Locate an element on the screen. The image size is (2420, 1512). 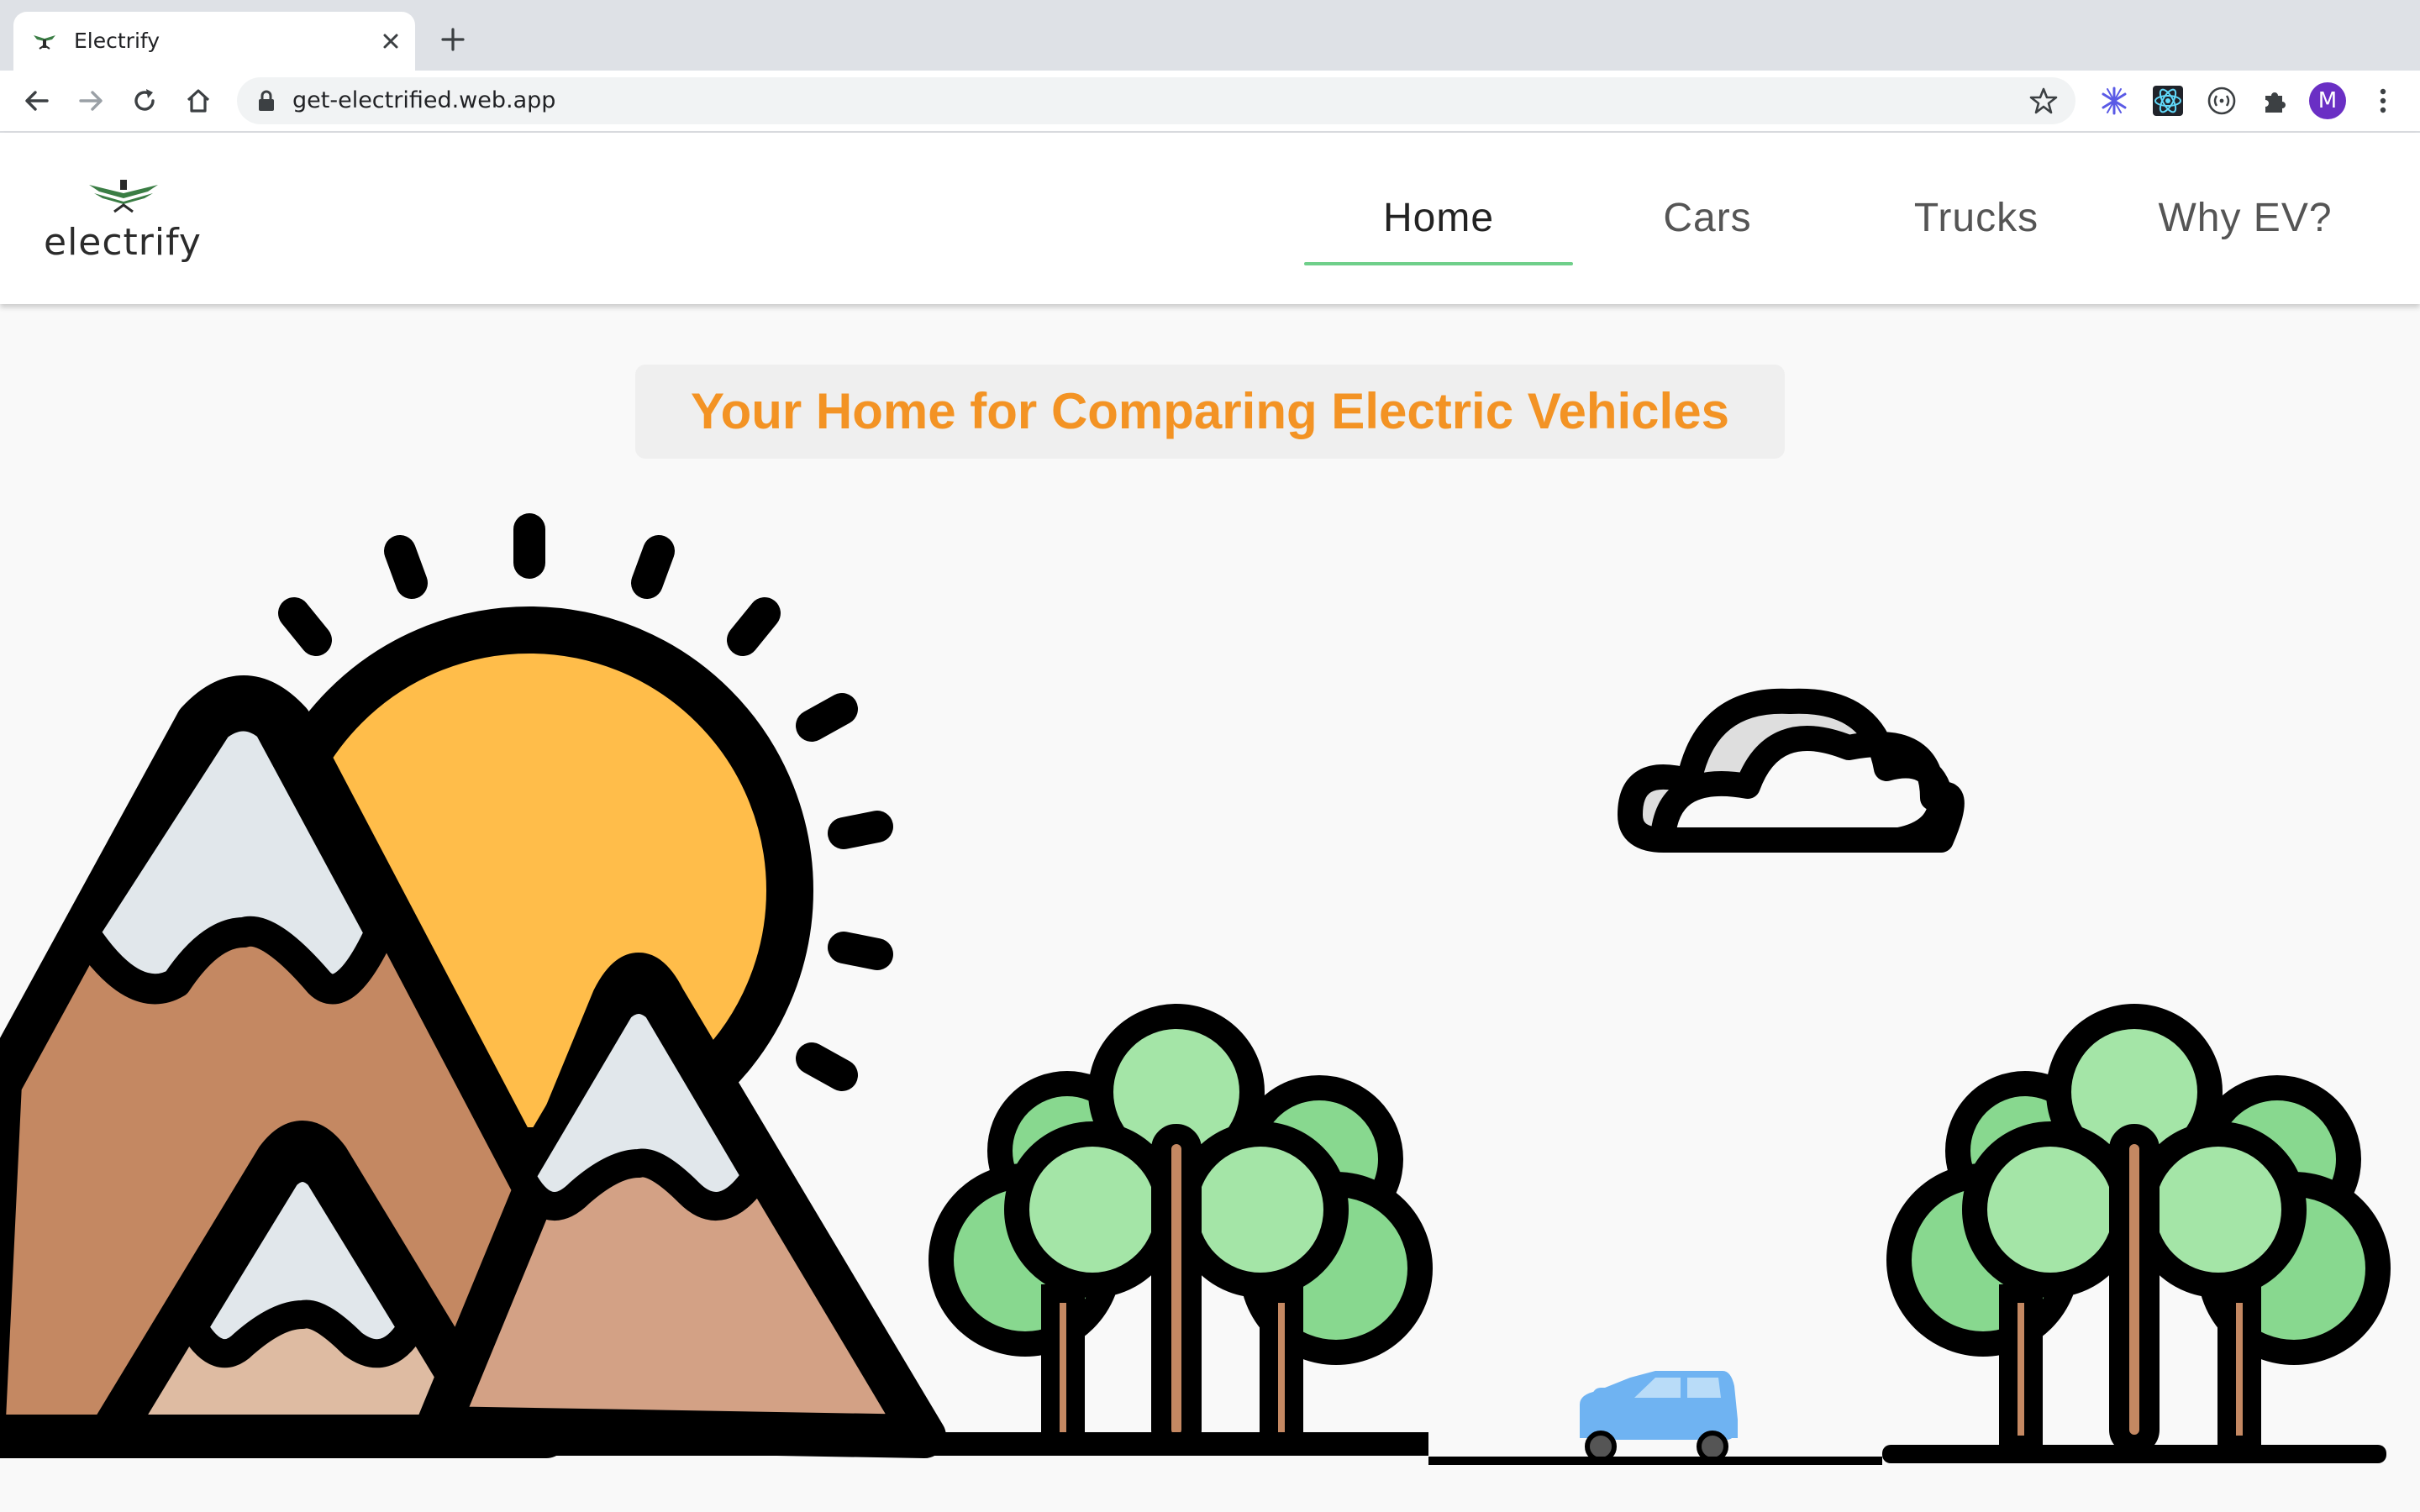
nav-home: Home is located at coordinates (1438, 229).